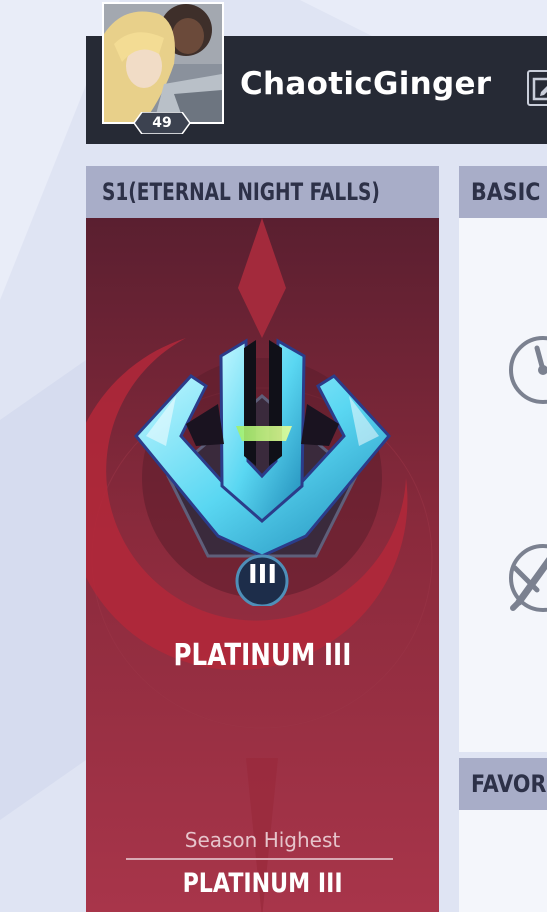 The image size is (547, 912). I want to click on edit-icon, so click(539, 89).